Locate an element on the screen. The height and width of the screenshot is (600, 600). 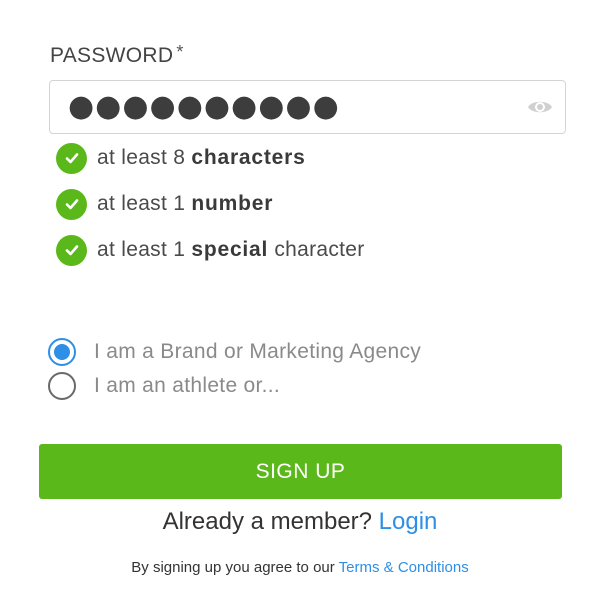
radio-label: I am a Brand or Marketing Agency is located at coordinates (257, 352).